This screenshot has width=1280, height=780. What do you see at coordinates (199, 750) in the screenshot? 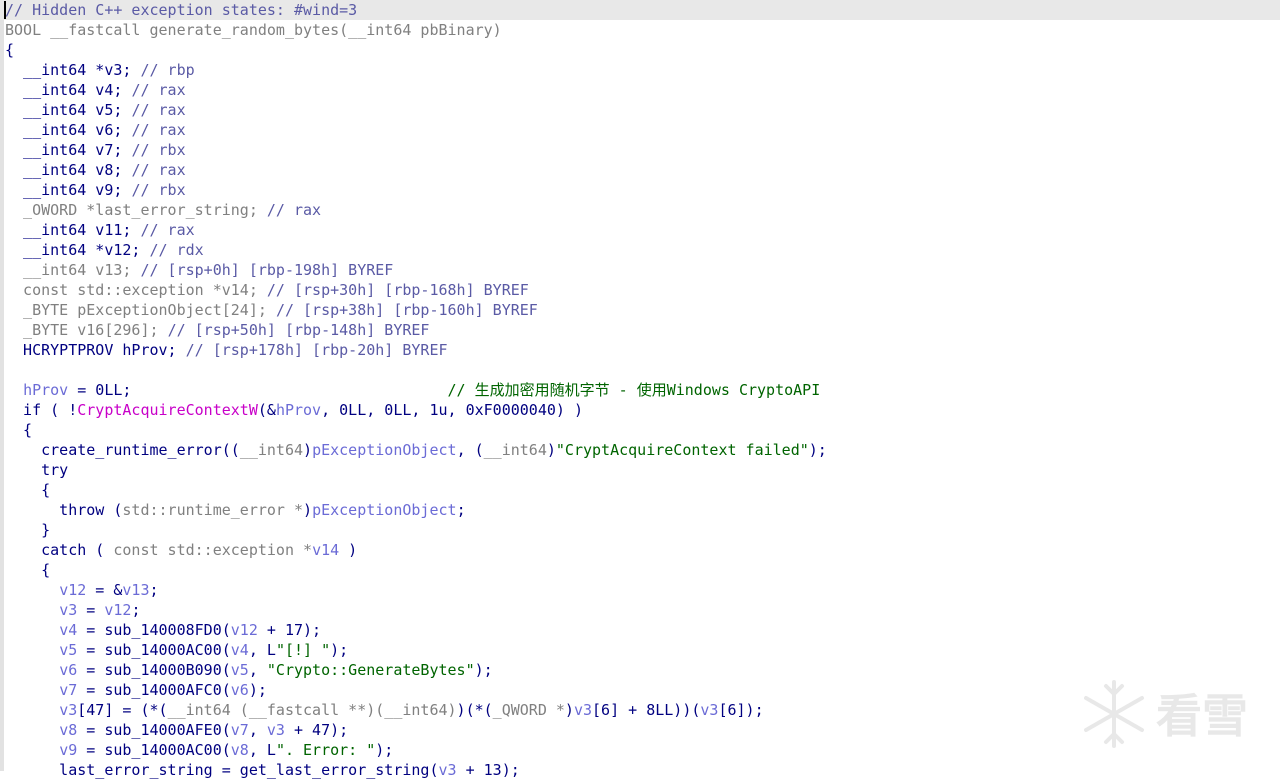
I see `code-line: v9 = sub_14000AC00(v8, L". Error: ");` at bounding box center [199, 750].